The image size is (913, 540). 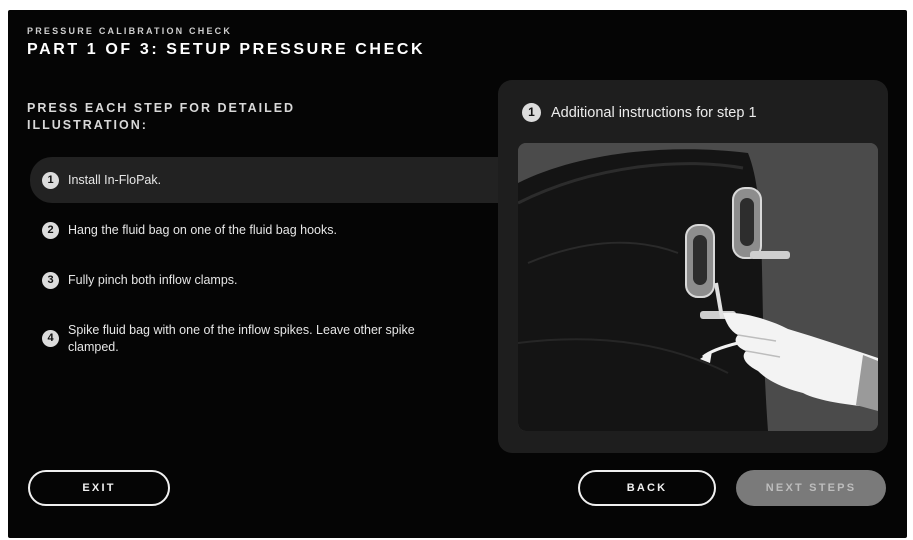 I want to click on screen-subtitle: PRESSURE CALIBRATION CHECK, so click(x=130, y=31).